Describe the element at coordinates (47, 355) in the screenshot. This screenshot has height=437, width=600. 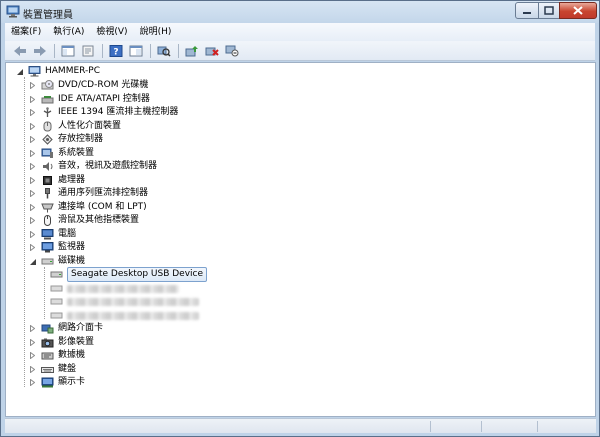
I see `modem-icon` at that location.